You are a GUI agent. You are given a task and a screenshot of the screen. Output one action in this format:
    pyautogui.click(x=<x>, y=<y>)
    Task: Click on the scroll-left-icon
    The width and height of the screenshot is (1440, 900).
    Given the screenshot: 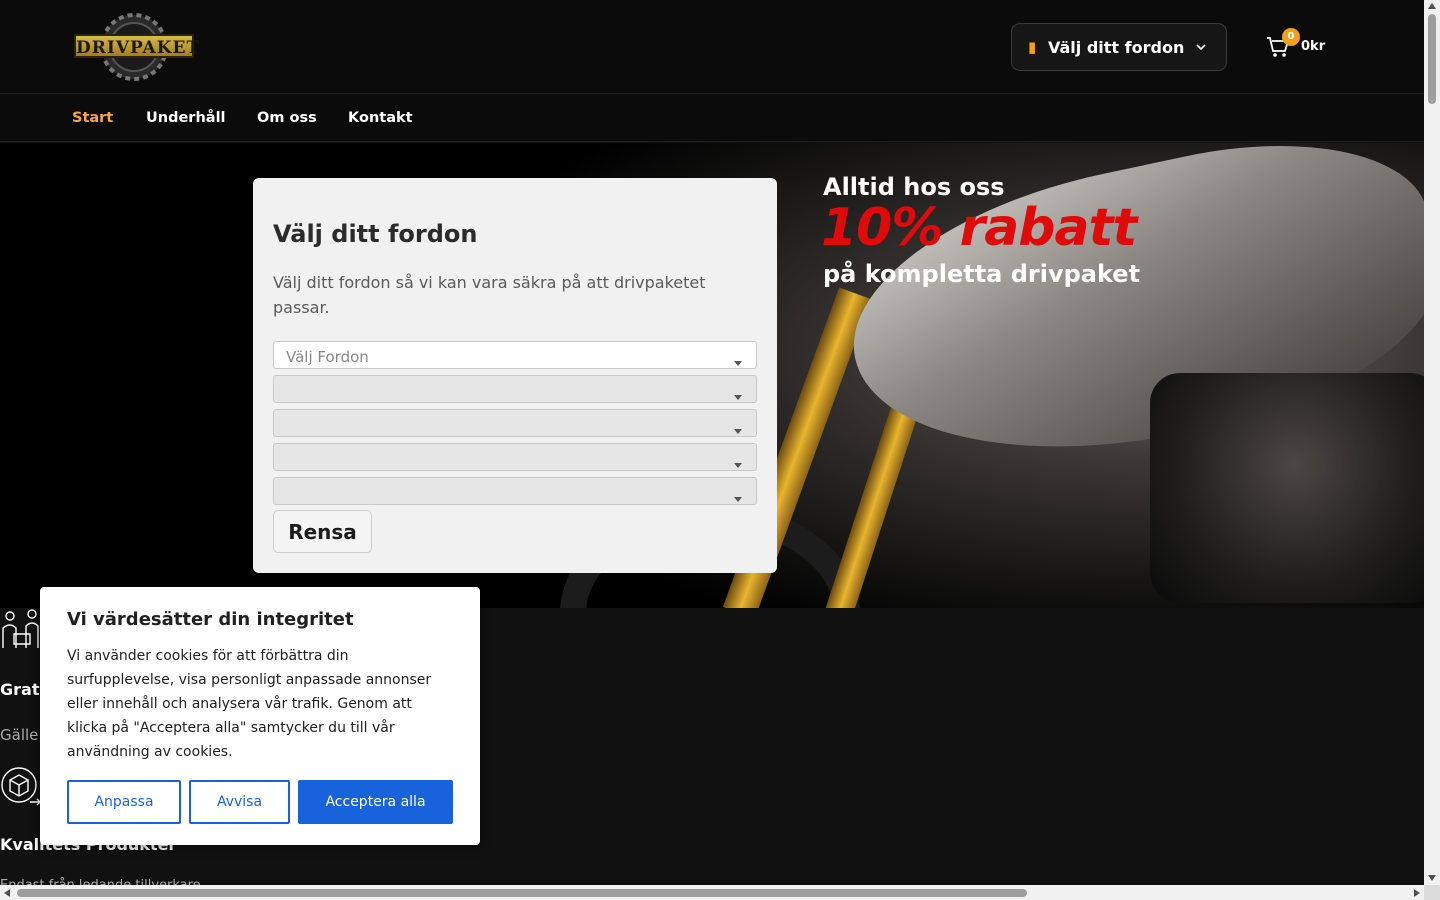 What is the action you would take?
    pyautogui.click(x=7, y=893)
    